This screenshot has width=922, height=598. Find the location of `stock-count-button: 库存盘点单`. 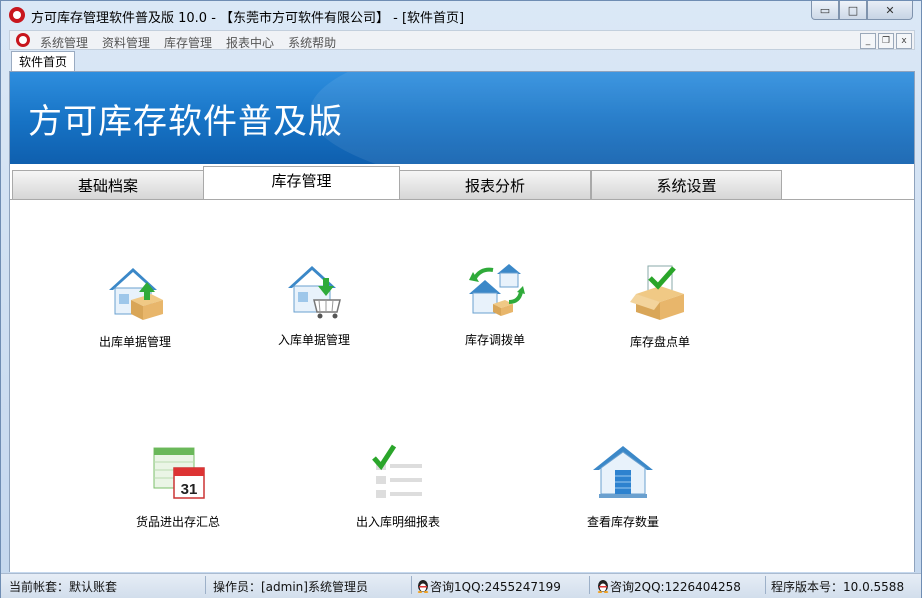

stock-count-button: 库存盘点单 is located at coordinates (660, 305).